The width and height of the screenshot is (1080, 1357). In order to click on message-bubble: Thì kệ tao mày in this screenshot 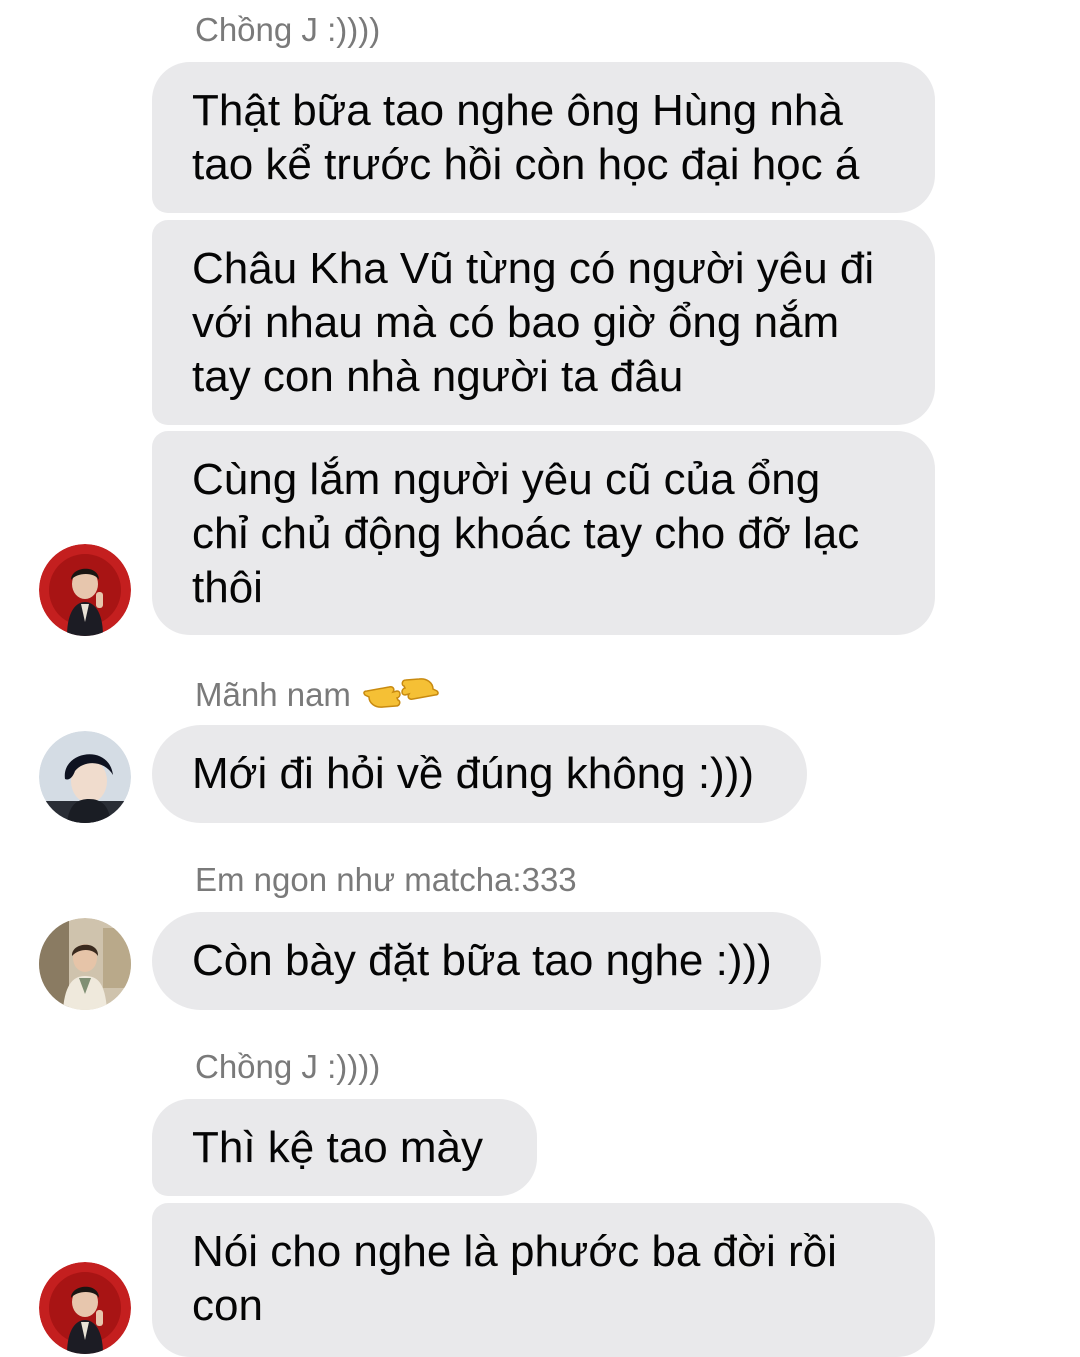, I will do `click(344, 1147)`.